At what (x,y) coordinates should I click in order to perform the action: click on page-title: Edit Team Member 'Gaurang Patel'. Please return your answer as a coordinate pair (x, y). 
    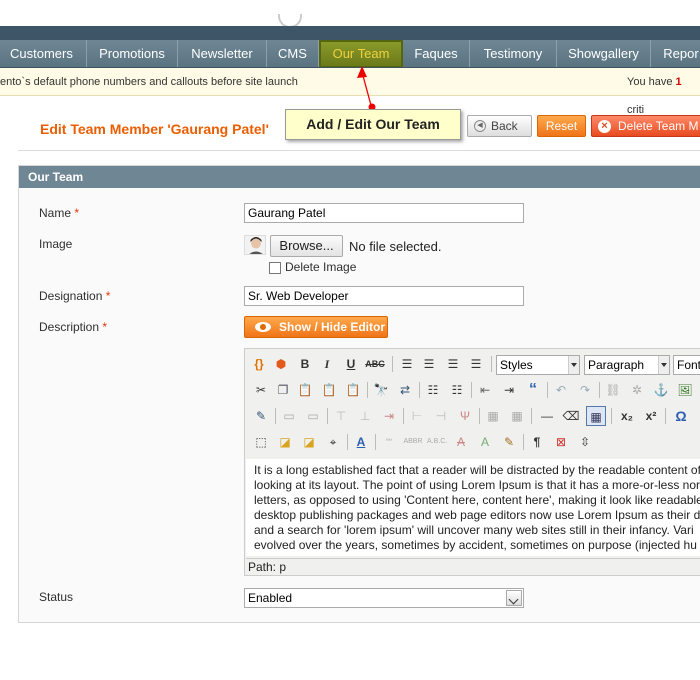
    Looking at the image, I should click on (154, 129).